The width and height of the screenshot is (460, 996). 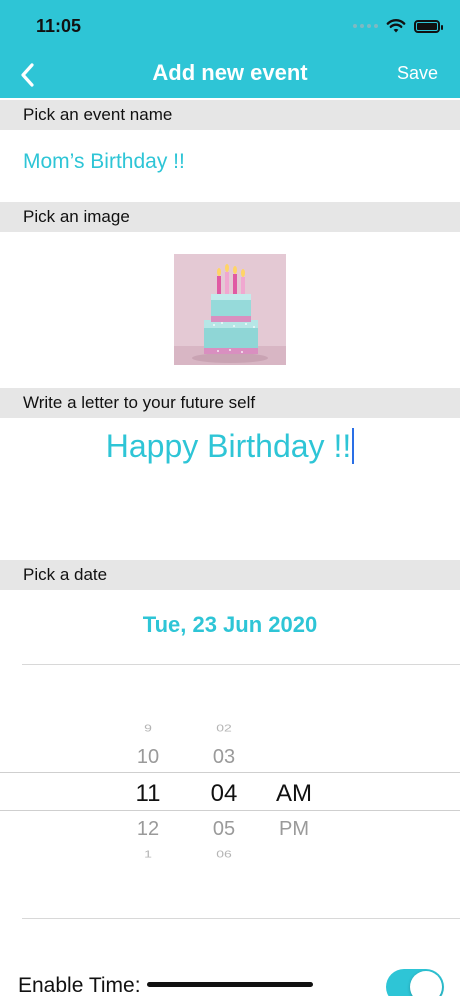 What do you see at coordinates (224, 727) in the screenshot?
I see `minute-option: 02` at bounding box center [224, 727].